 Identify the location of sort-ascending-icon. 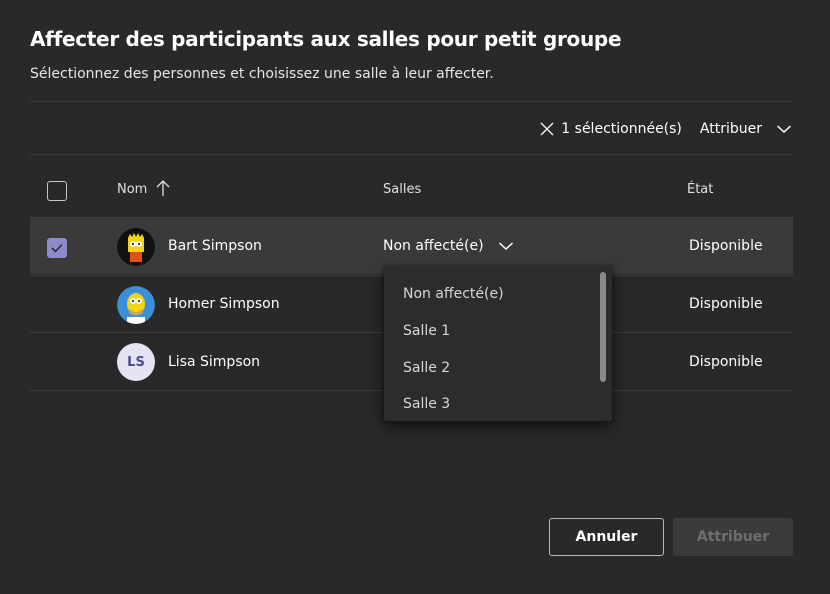
(163, 187).